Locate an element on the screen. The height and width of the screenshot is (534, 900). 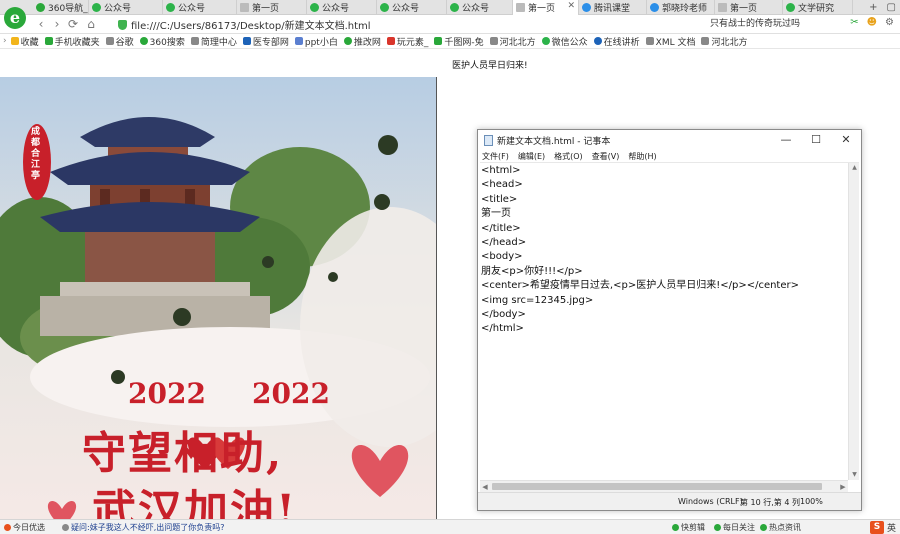
scroll-up-icon: ▲ is located at coordinates (854, 168).